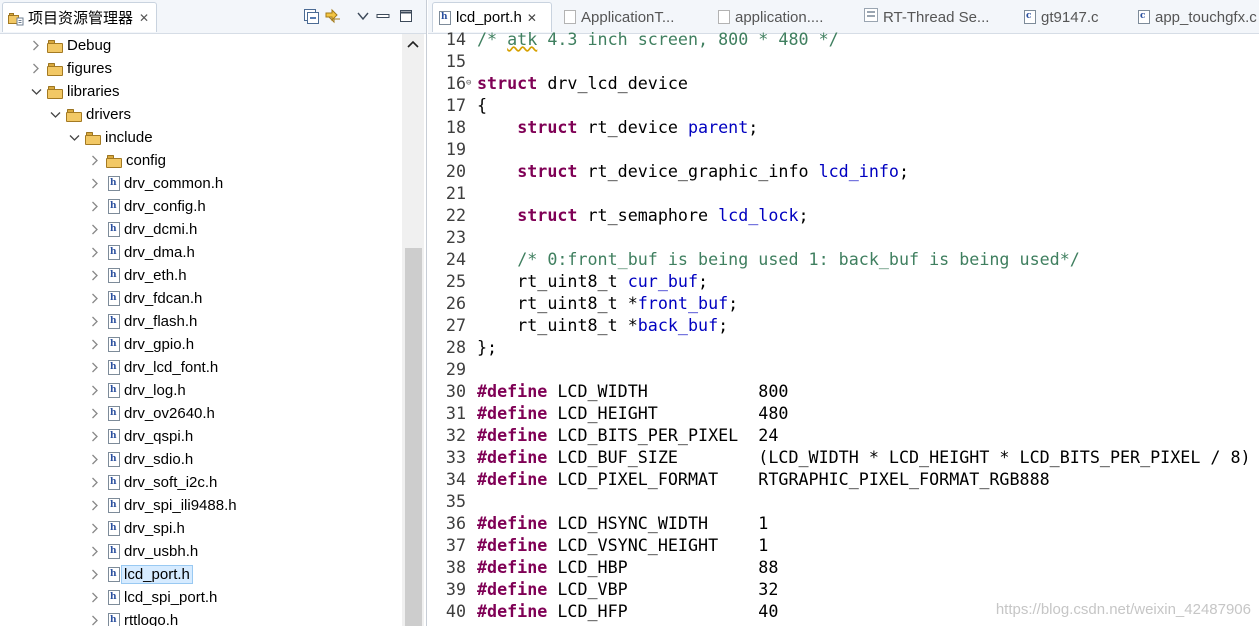  I want to click on tree-file-item: h drv_soft_i2c.h, so click(152, 482).